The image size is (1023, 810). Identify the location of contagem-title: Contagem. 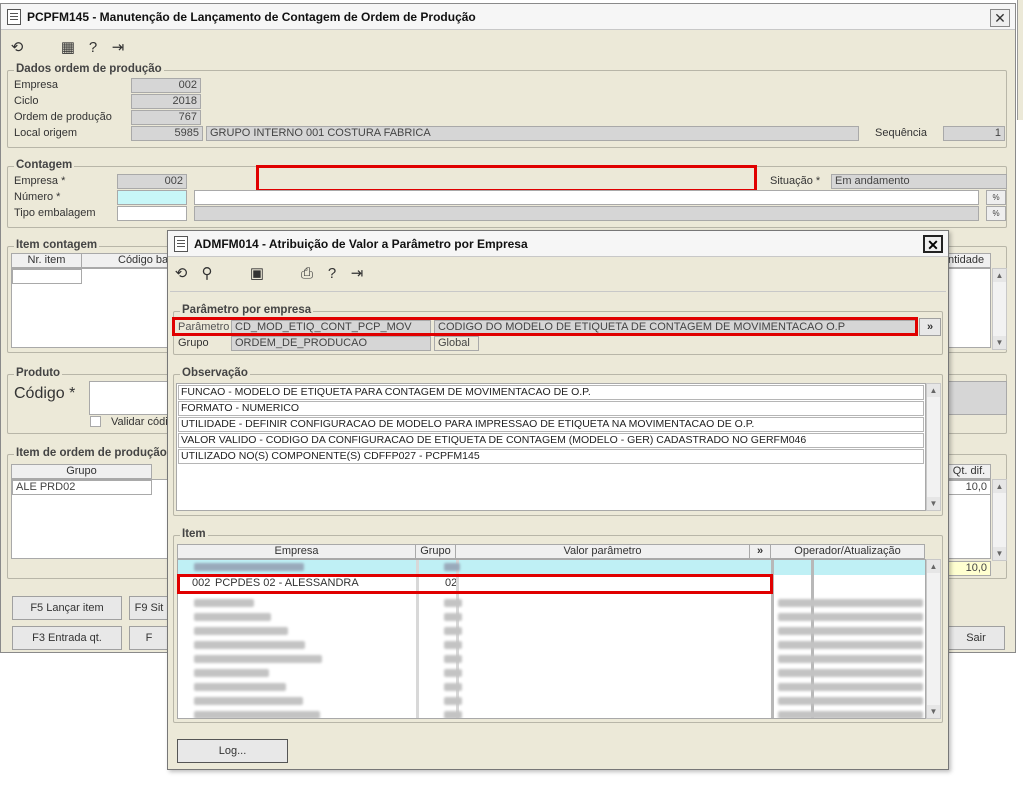
(44, 165).